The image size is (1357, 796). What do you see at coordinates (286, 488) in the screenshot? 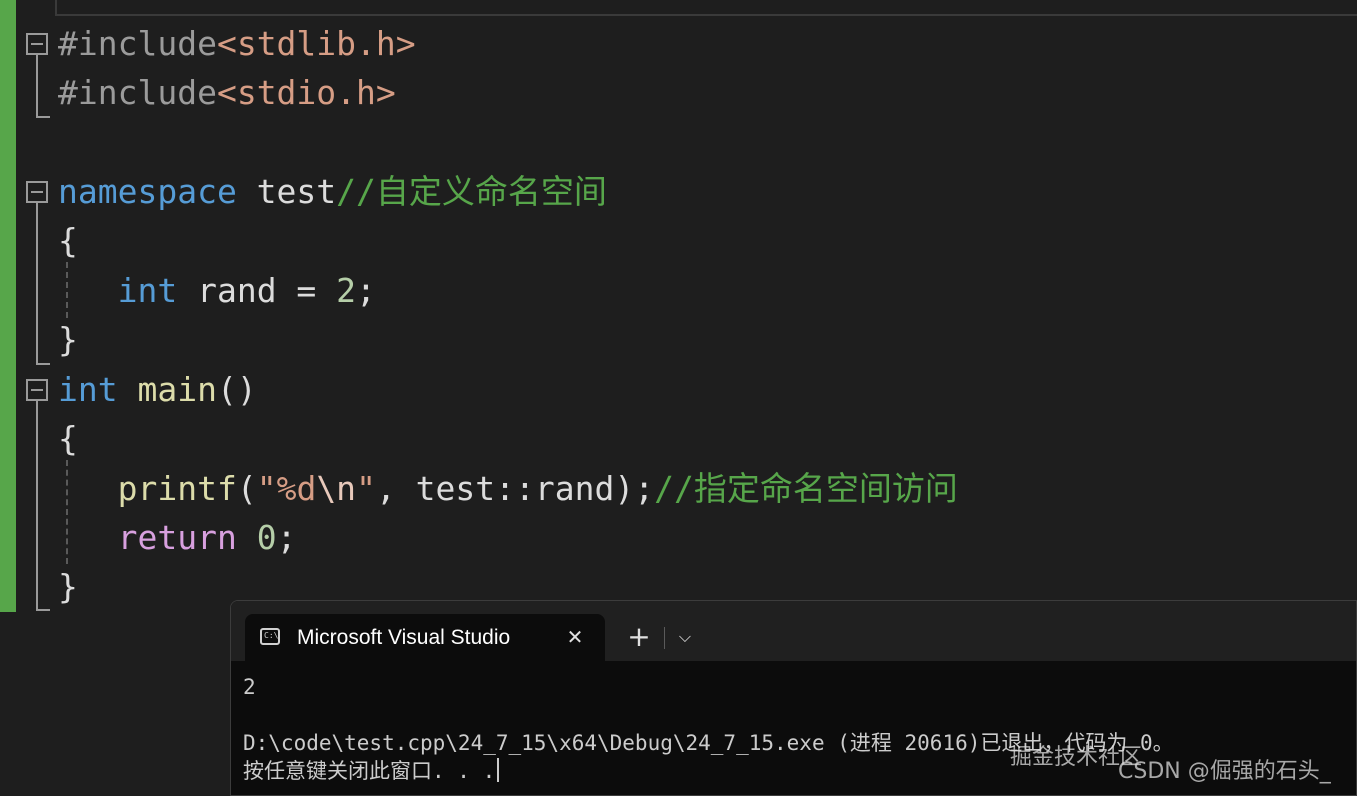
I see `code-token: "%d` at bounding box center [286, 488].